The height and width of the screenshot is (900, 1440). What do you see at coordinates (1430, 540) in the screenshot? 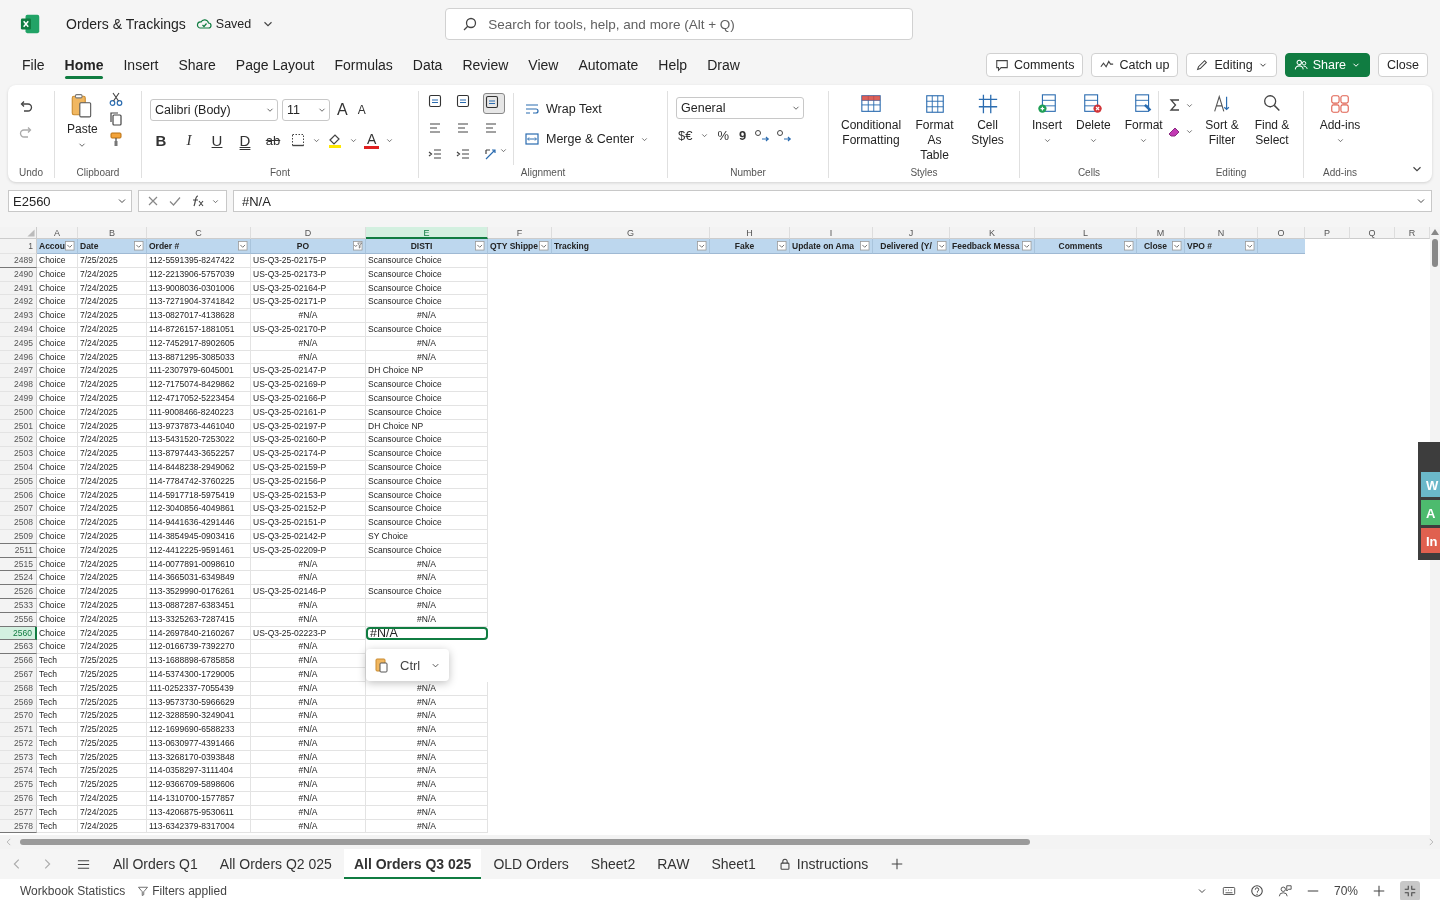
I see `side-tab: In` at bounding box center [1430, 540].